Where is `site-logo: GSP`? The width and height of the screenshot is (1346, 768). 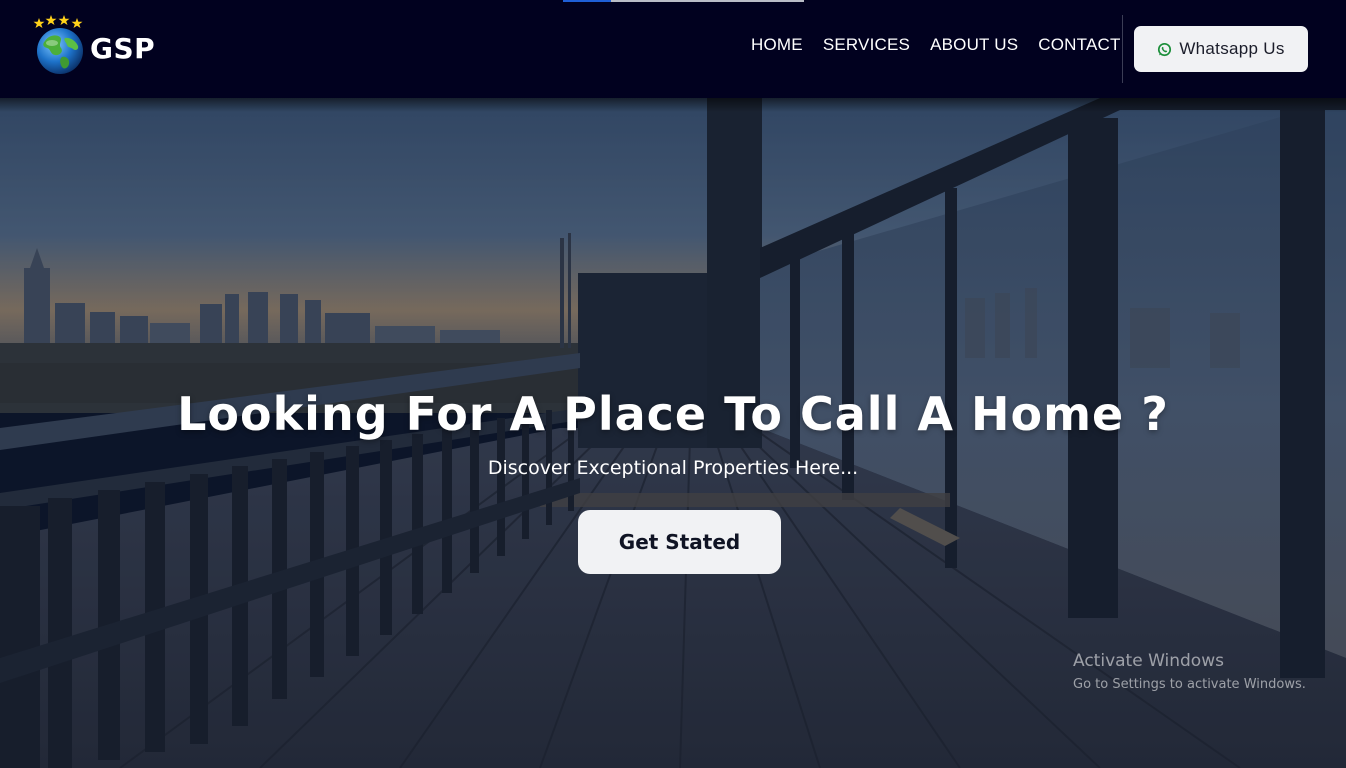 site-logo: GSP is located at coordinates (98, 46).